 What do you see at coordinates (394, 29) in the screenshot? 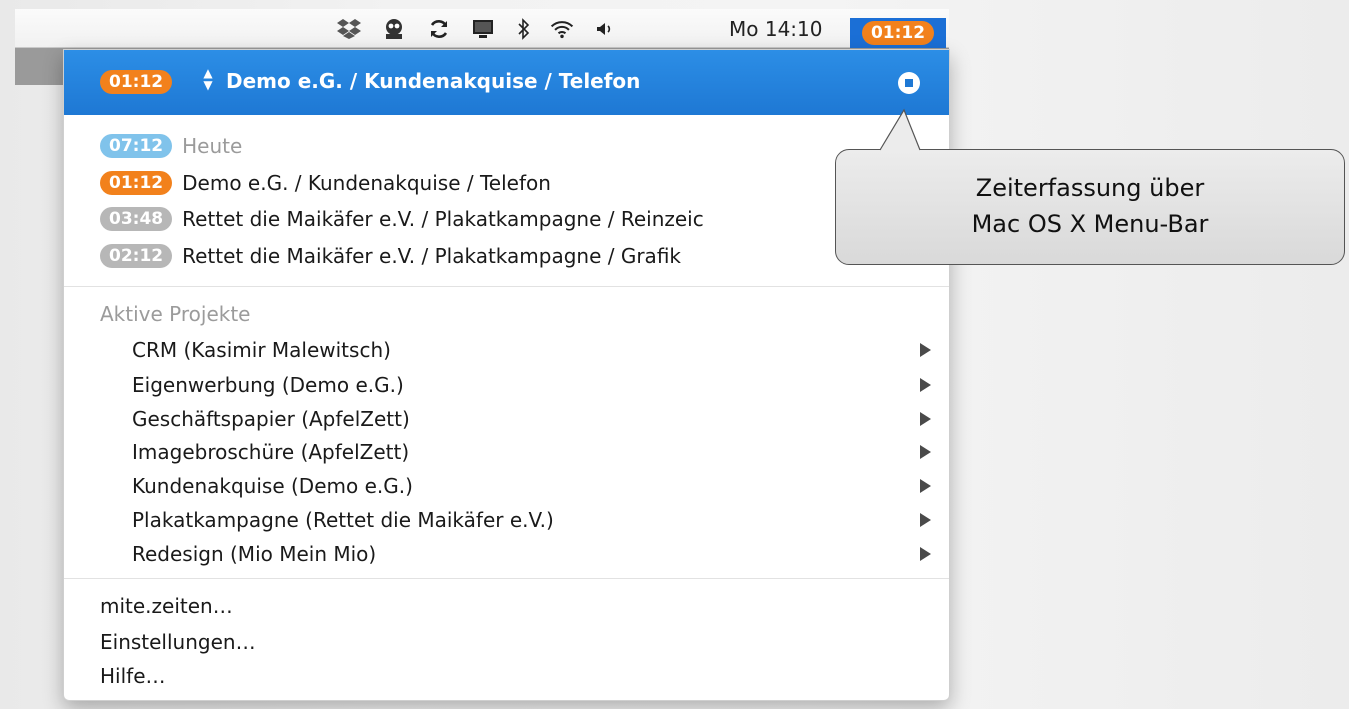
I see `ghost-icon` at bounding box center [394, 29].